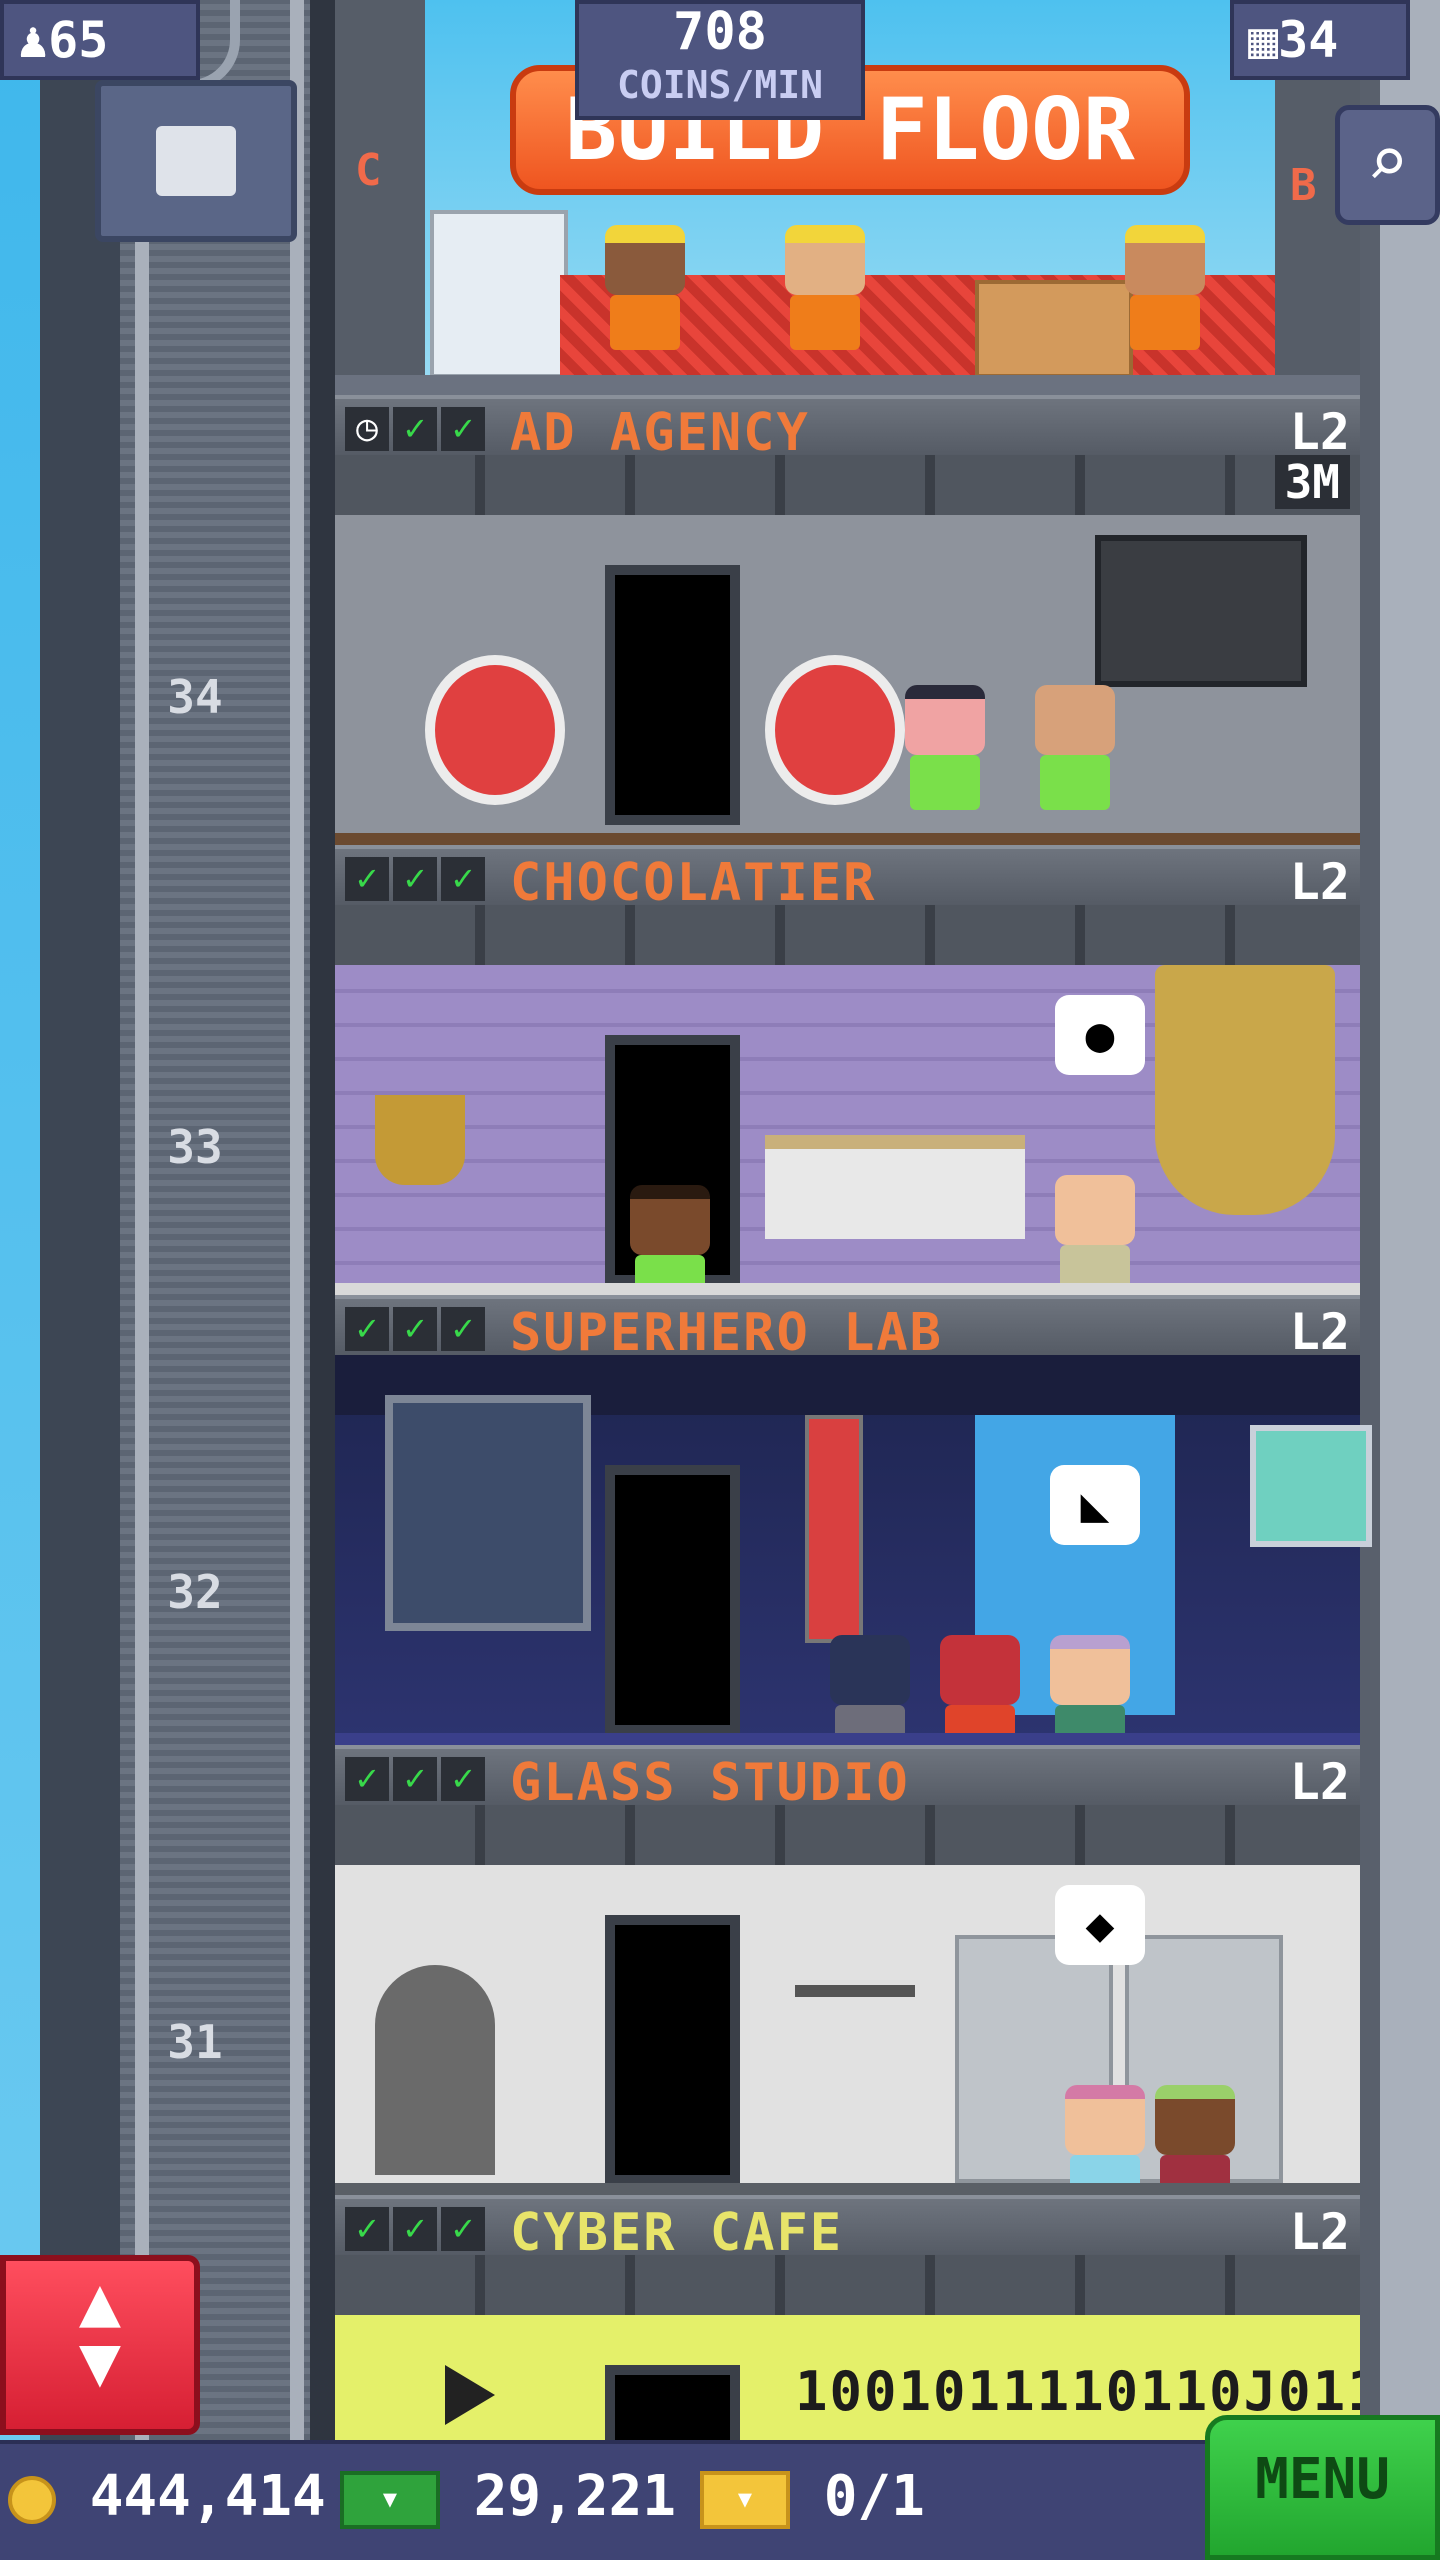 This screenshot has height=2560, width=1440. I want to click on elevator-operator, so click(196, 161).